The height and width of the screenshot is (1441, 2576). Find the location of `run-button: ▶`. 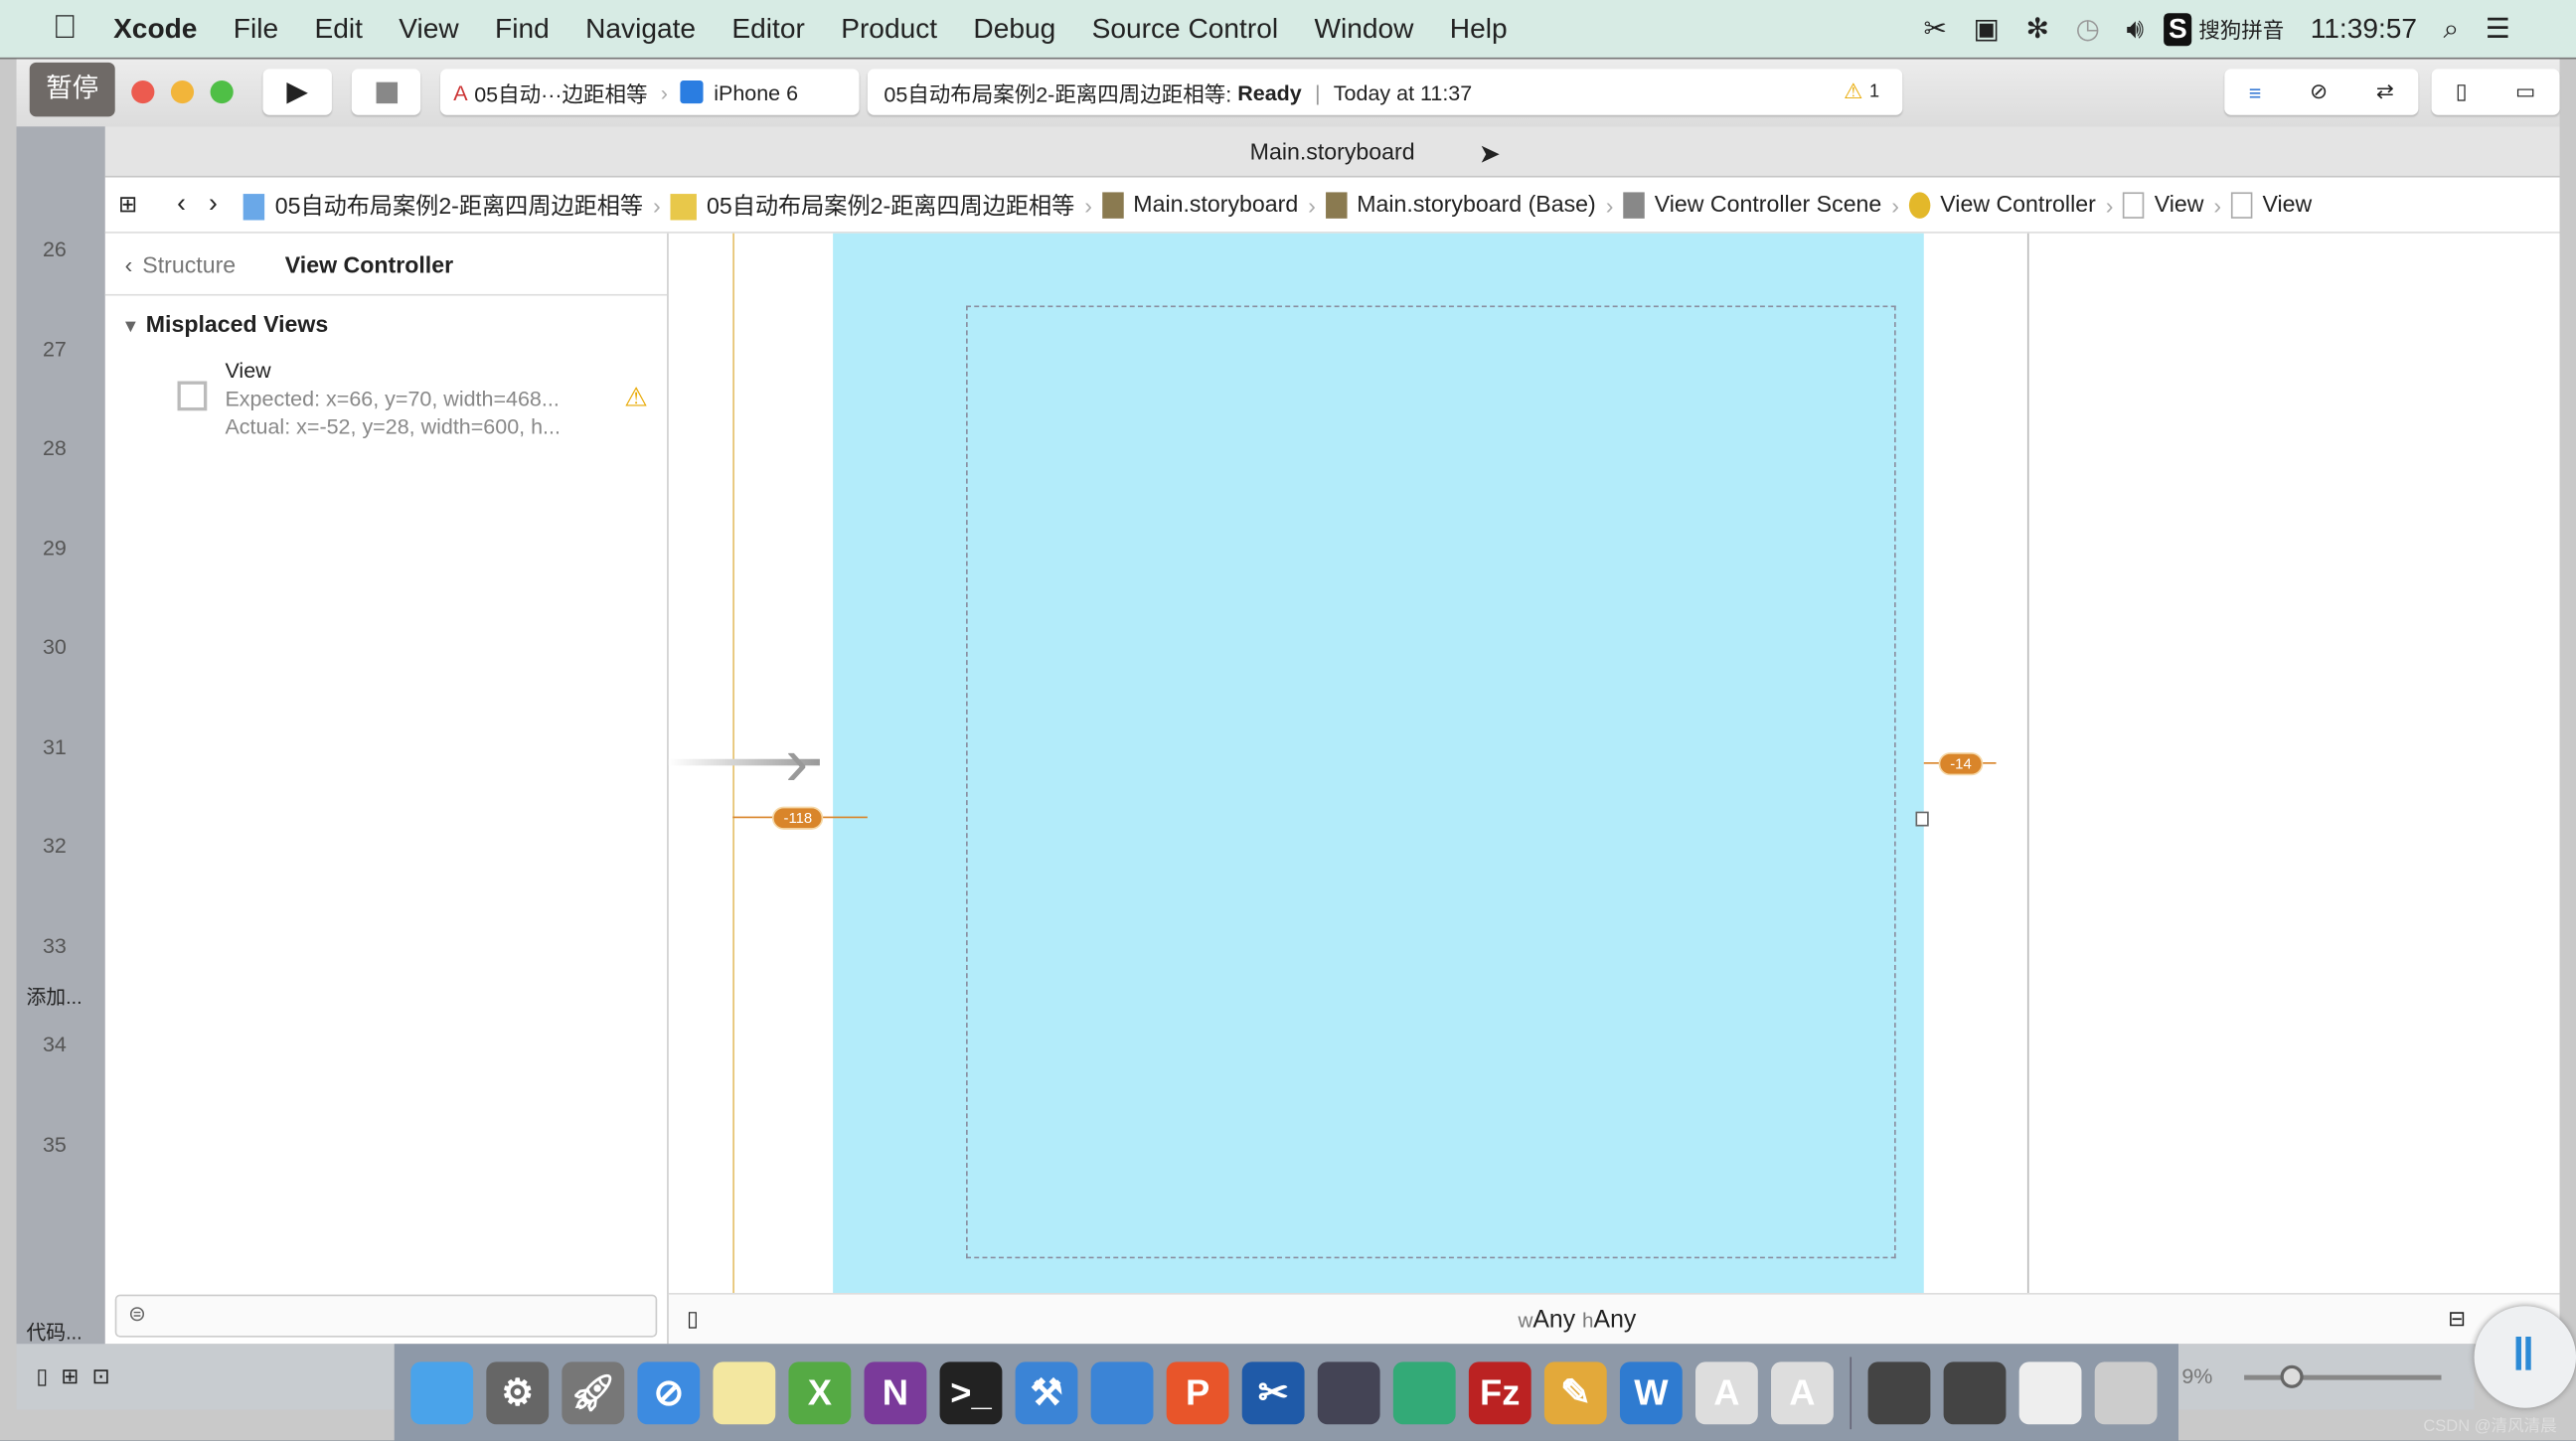

run-button: ▶ is located at coordinates (297, 92).